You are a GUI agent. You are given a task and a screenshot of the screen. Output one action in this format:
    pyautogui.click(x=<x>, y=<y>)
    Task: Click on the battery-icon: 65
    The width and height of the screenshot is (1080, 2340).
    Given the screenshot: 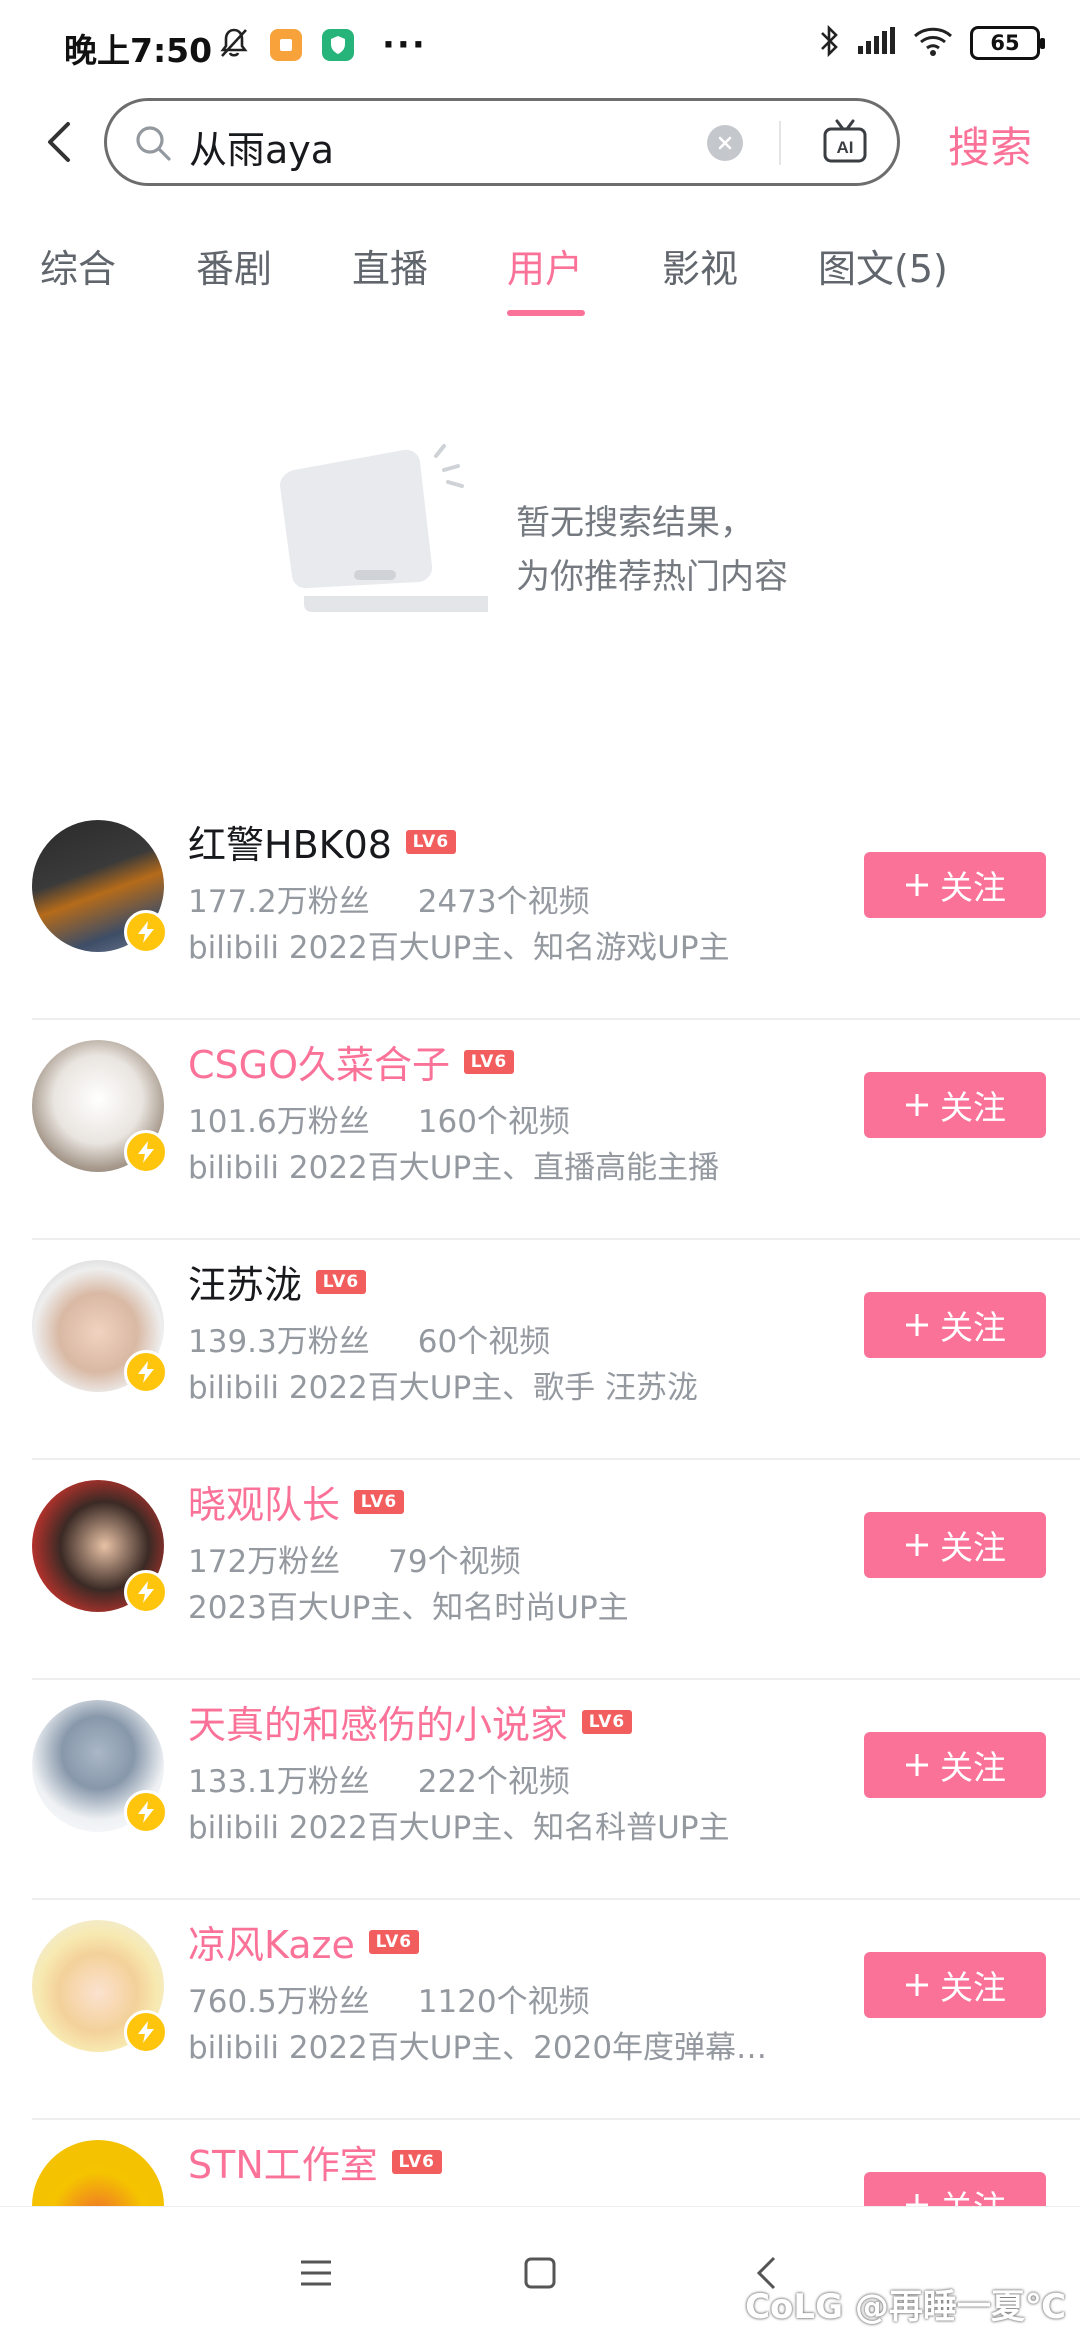 What is the action you would take?
    pyautogui.click(x=1007, y=43)
    